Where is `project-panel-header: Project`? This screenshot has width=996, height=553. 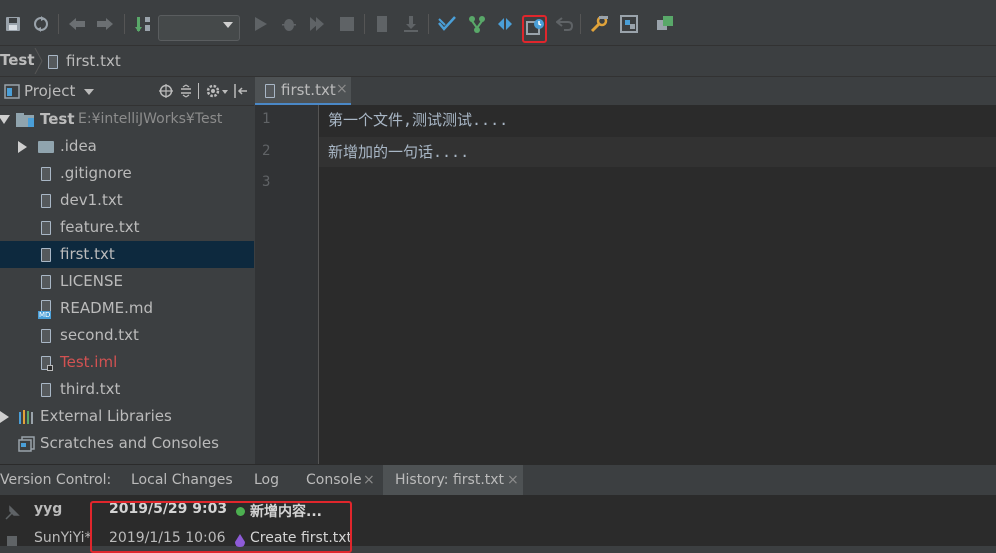
project-panel-header: Project is located at coordinates (127, 91).